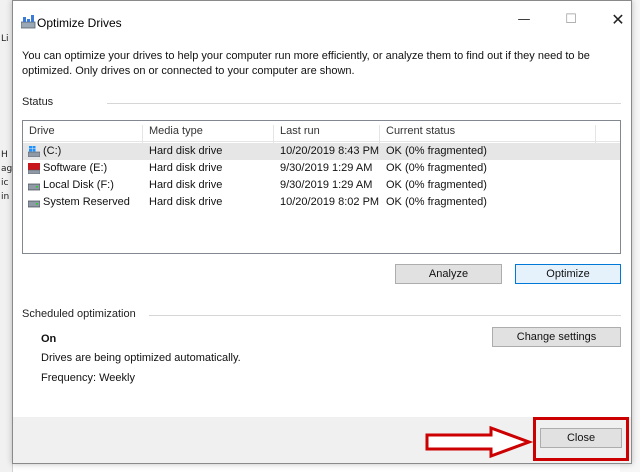  What do you see at coordinates (5, 39) in the screenshot?
I see `background-text: Li` at bounding box center [5, 39].